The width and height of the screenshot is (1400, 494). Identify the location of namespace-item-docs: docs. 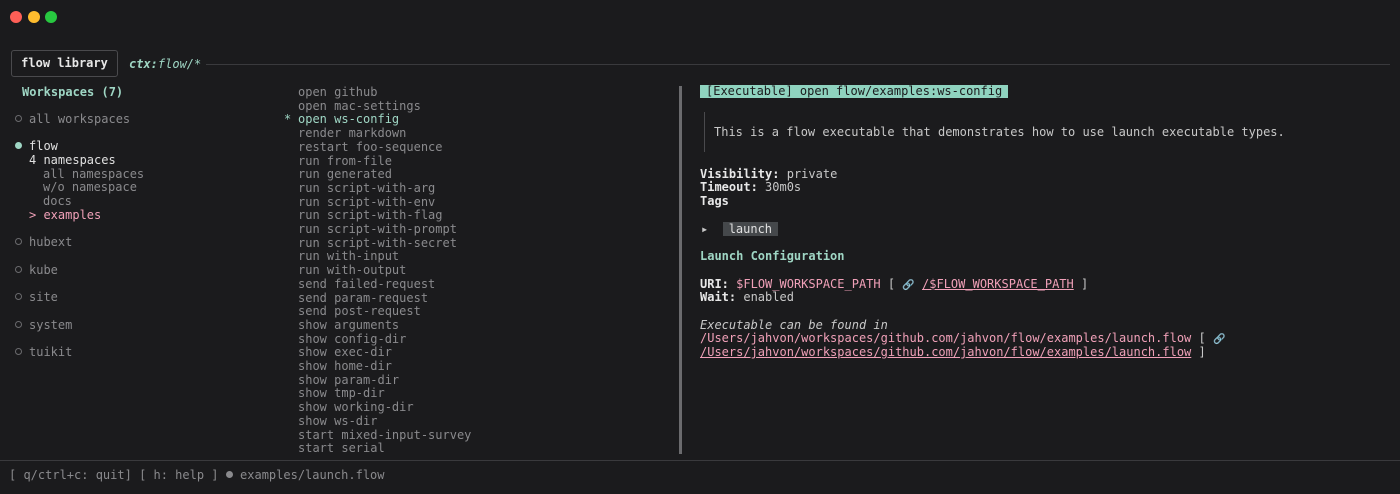
(57, 201).